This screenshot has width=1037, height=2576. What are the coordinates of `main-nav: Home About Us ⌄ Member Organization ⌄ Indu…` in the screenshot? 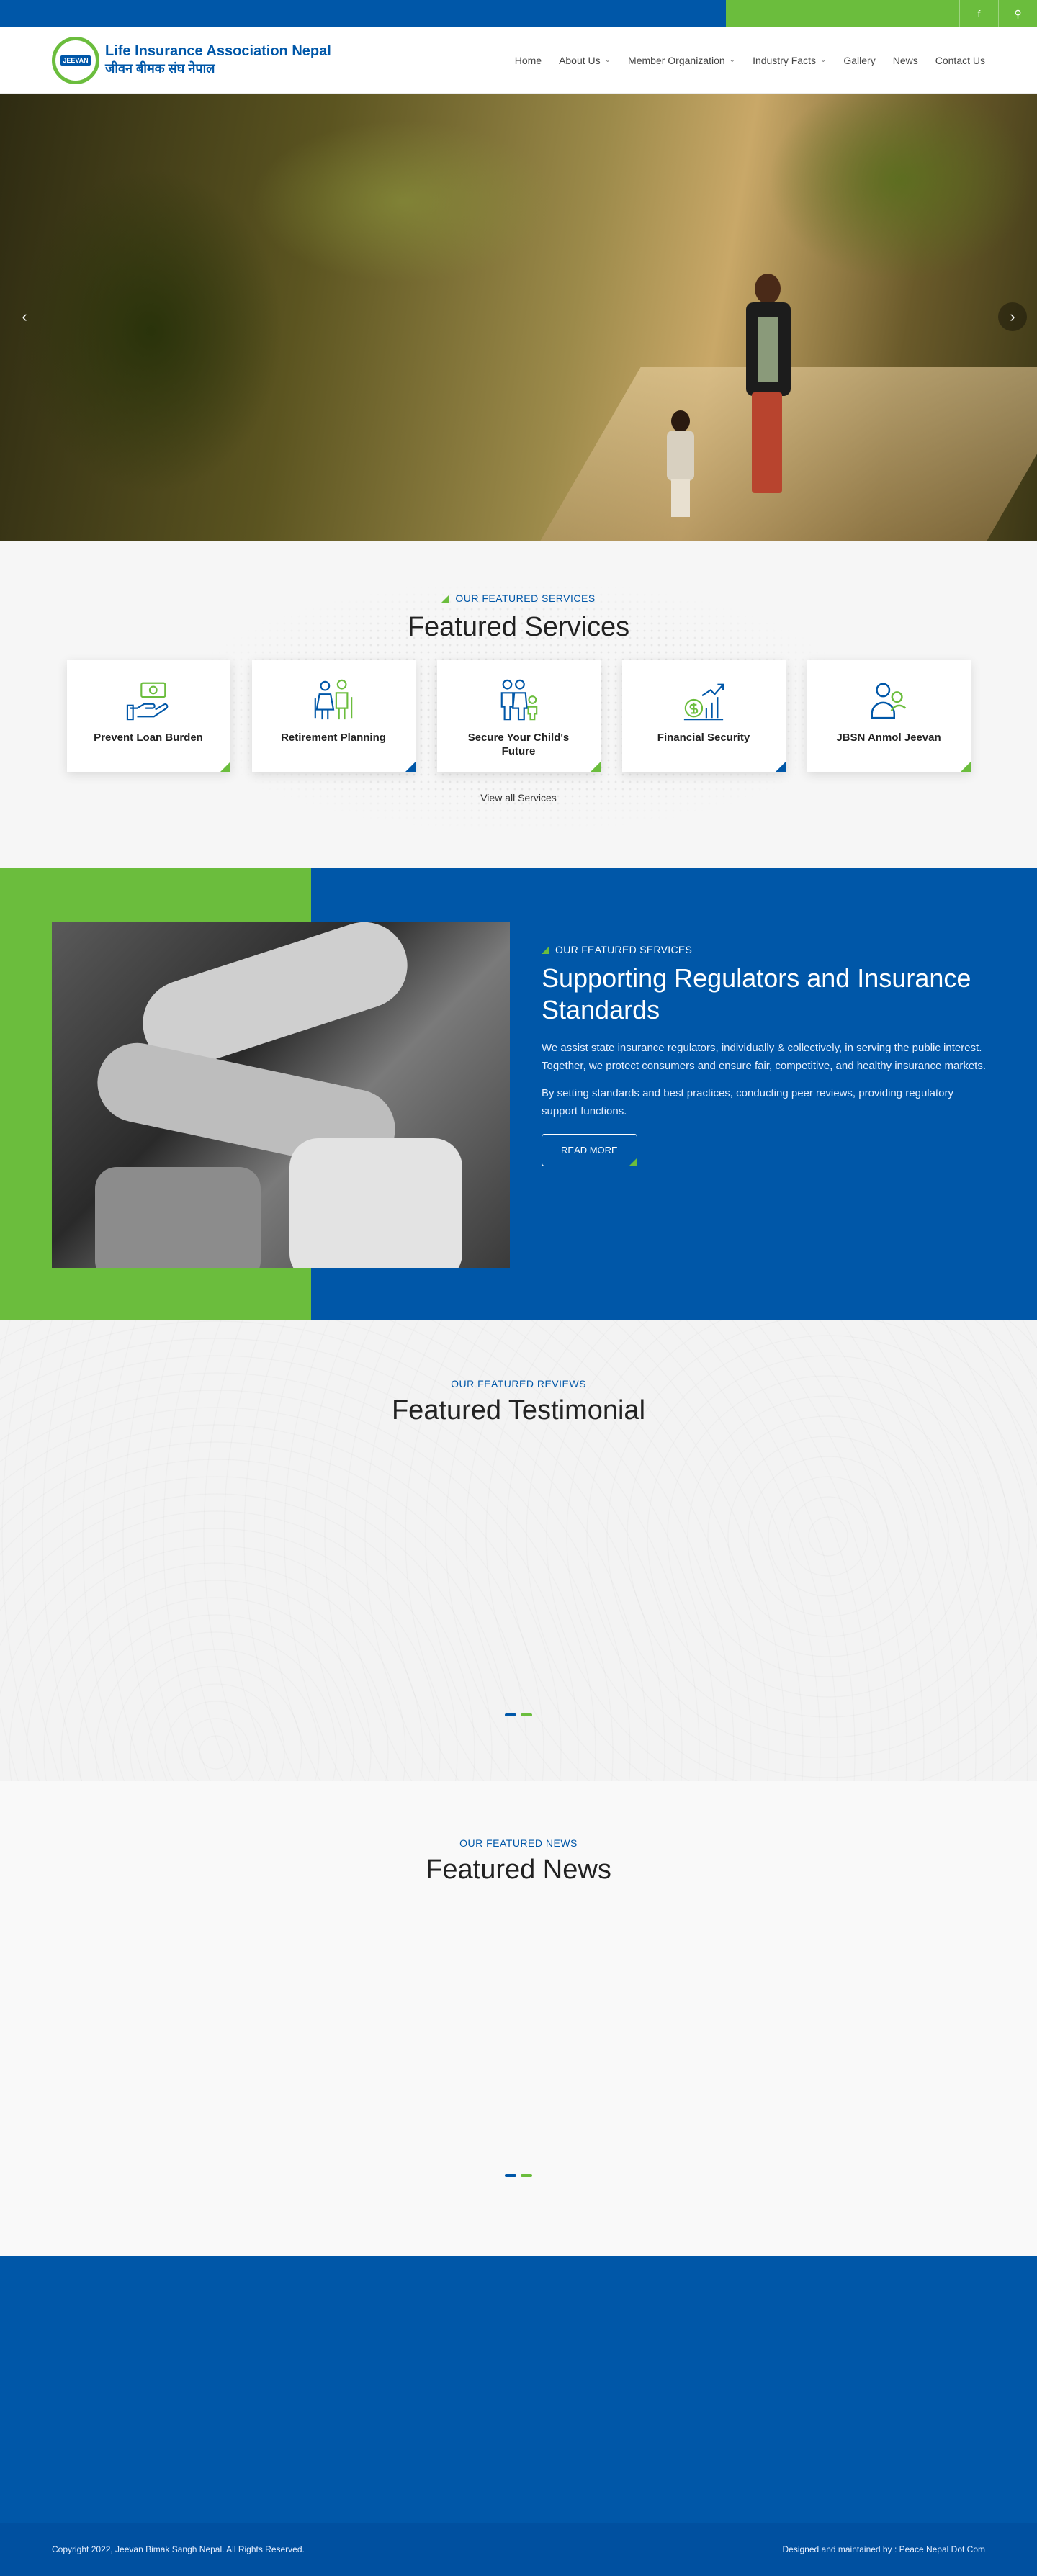 It's located at (750, 60).